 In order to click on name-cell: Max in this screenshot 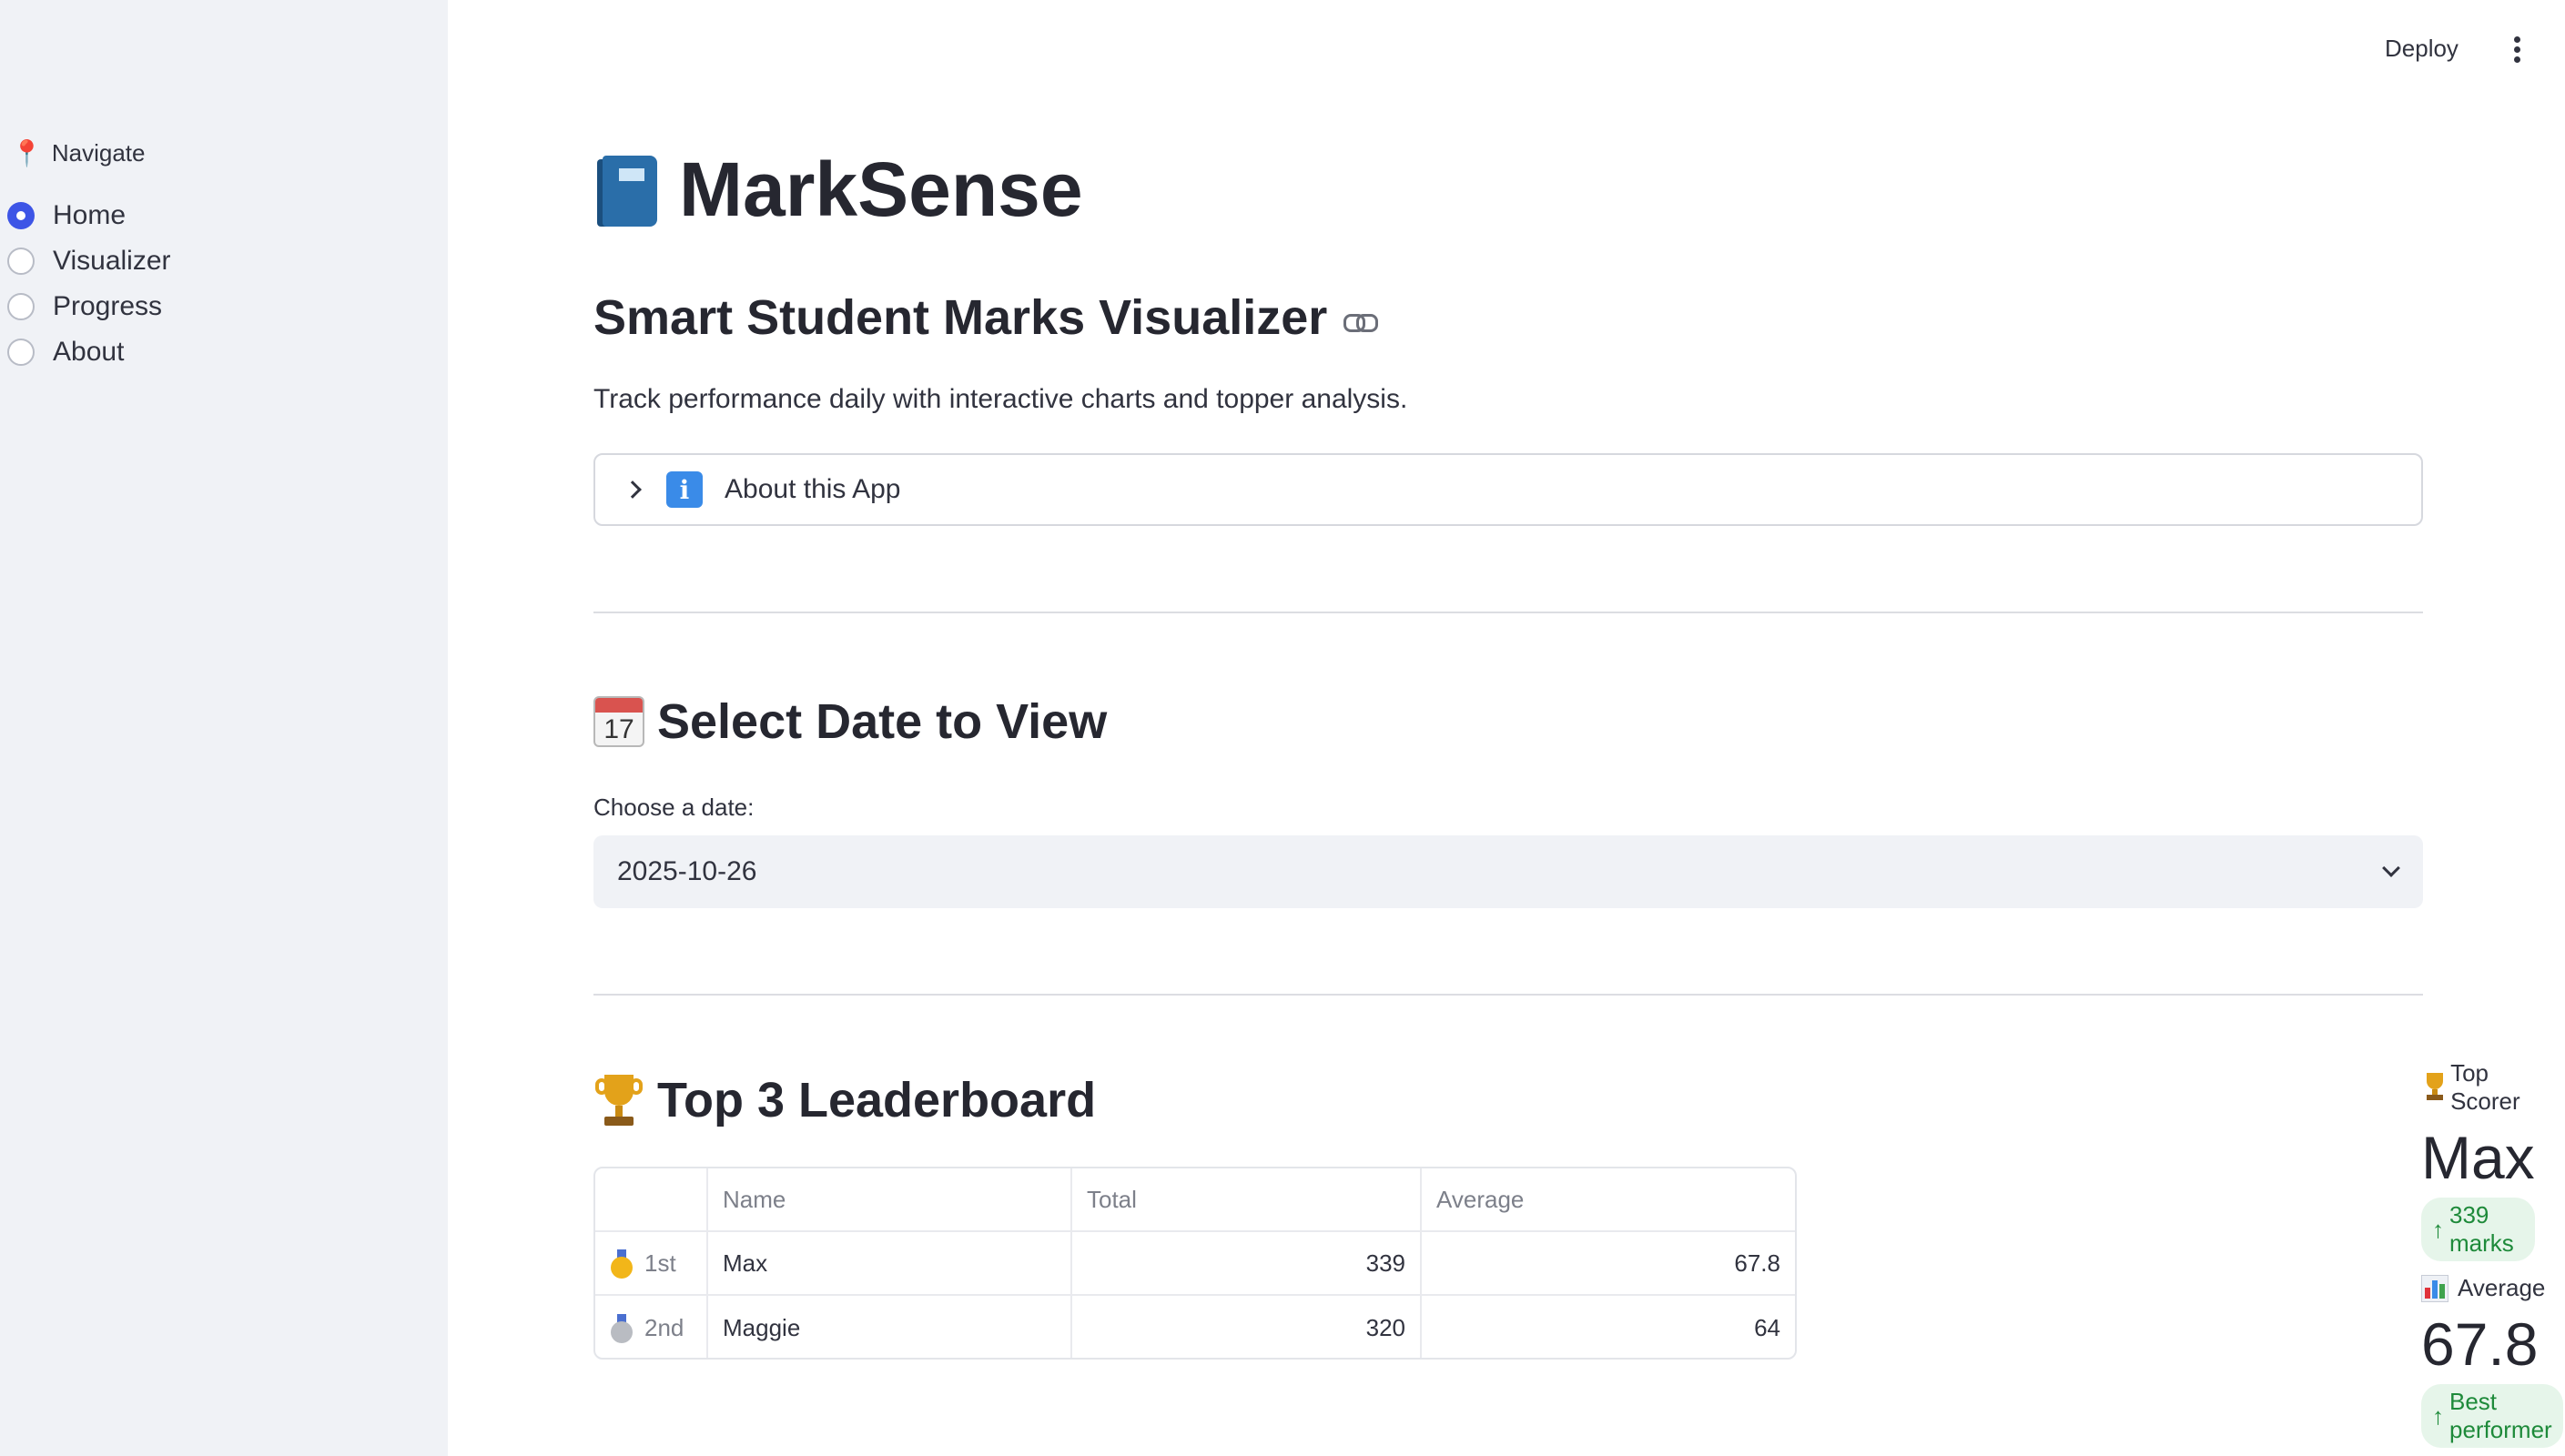, I will do `click(890, 1263)`.